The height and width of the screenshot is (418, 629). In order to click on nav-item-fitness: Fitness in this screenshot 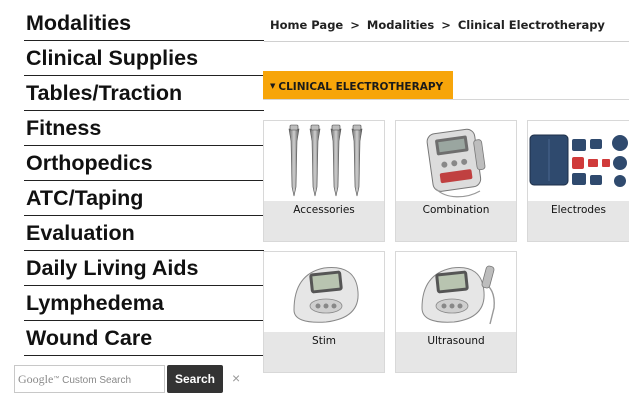, I will do `click(144, 128)`.